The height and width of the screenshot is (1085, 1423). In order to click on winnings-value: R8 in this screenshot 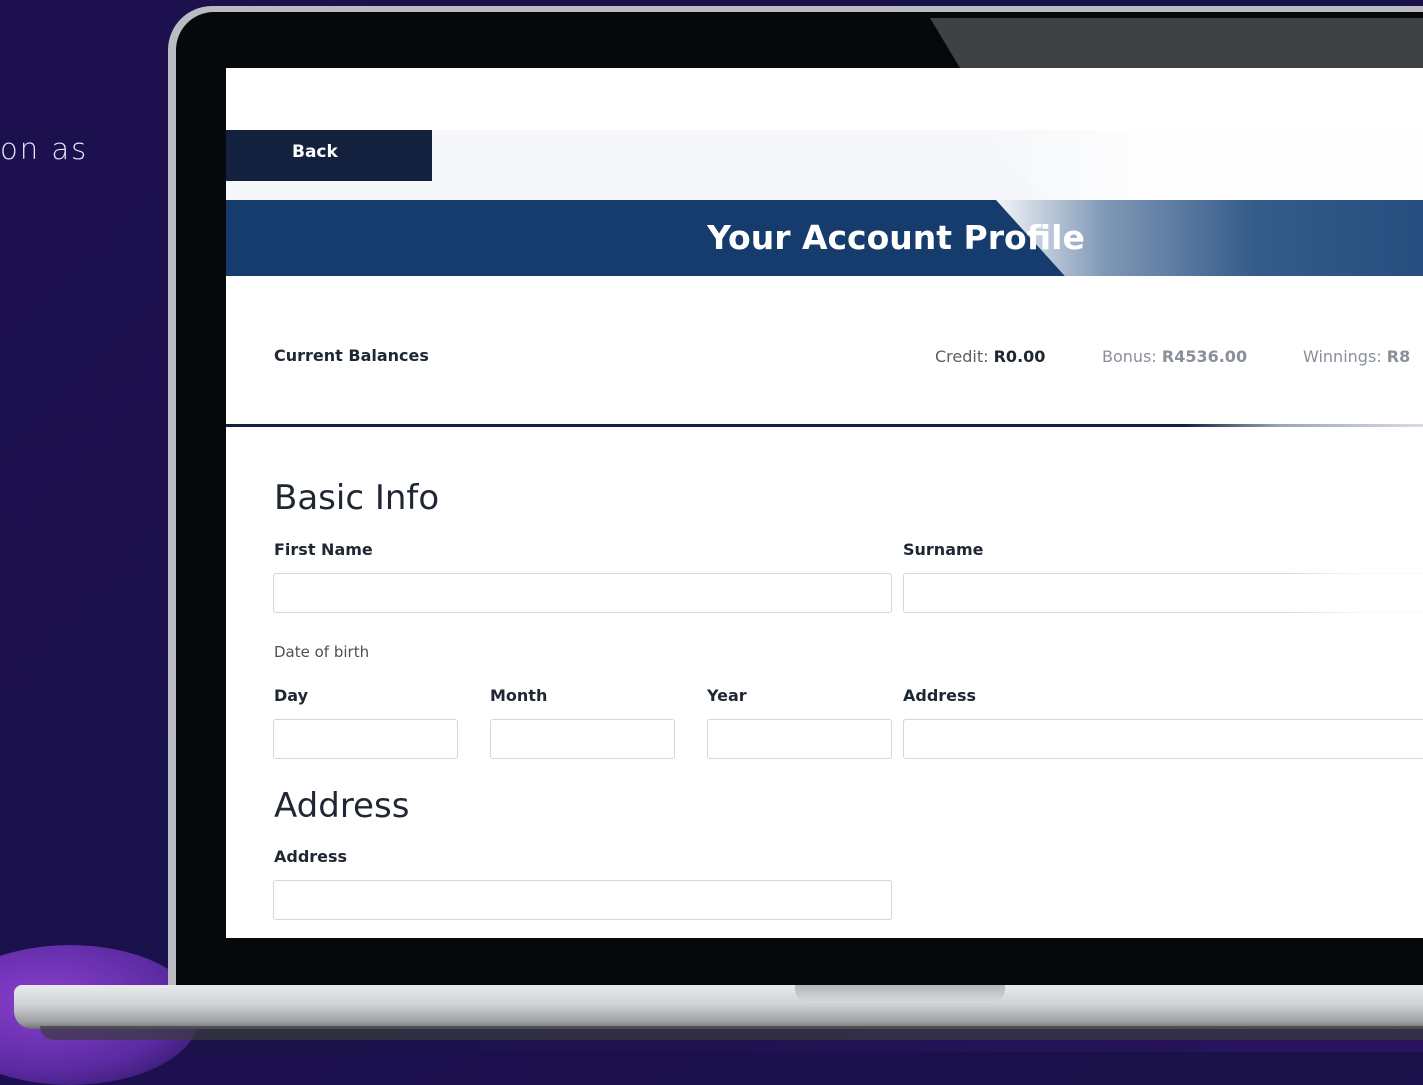, I will do `click(1398, 356)`.